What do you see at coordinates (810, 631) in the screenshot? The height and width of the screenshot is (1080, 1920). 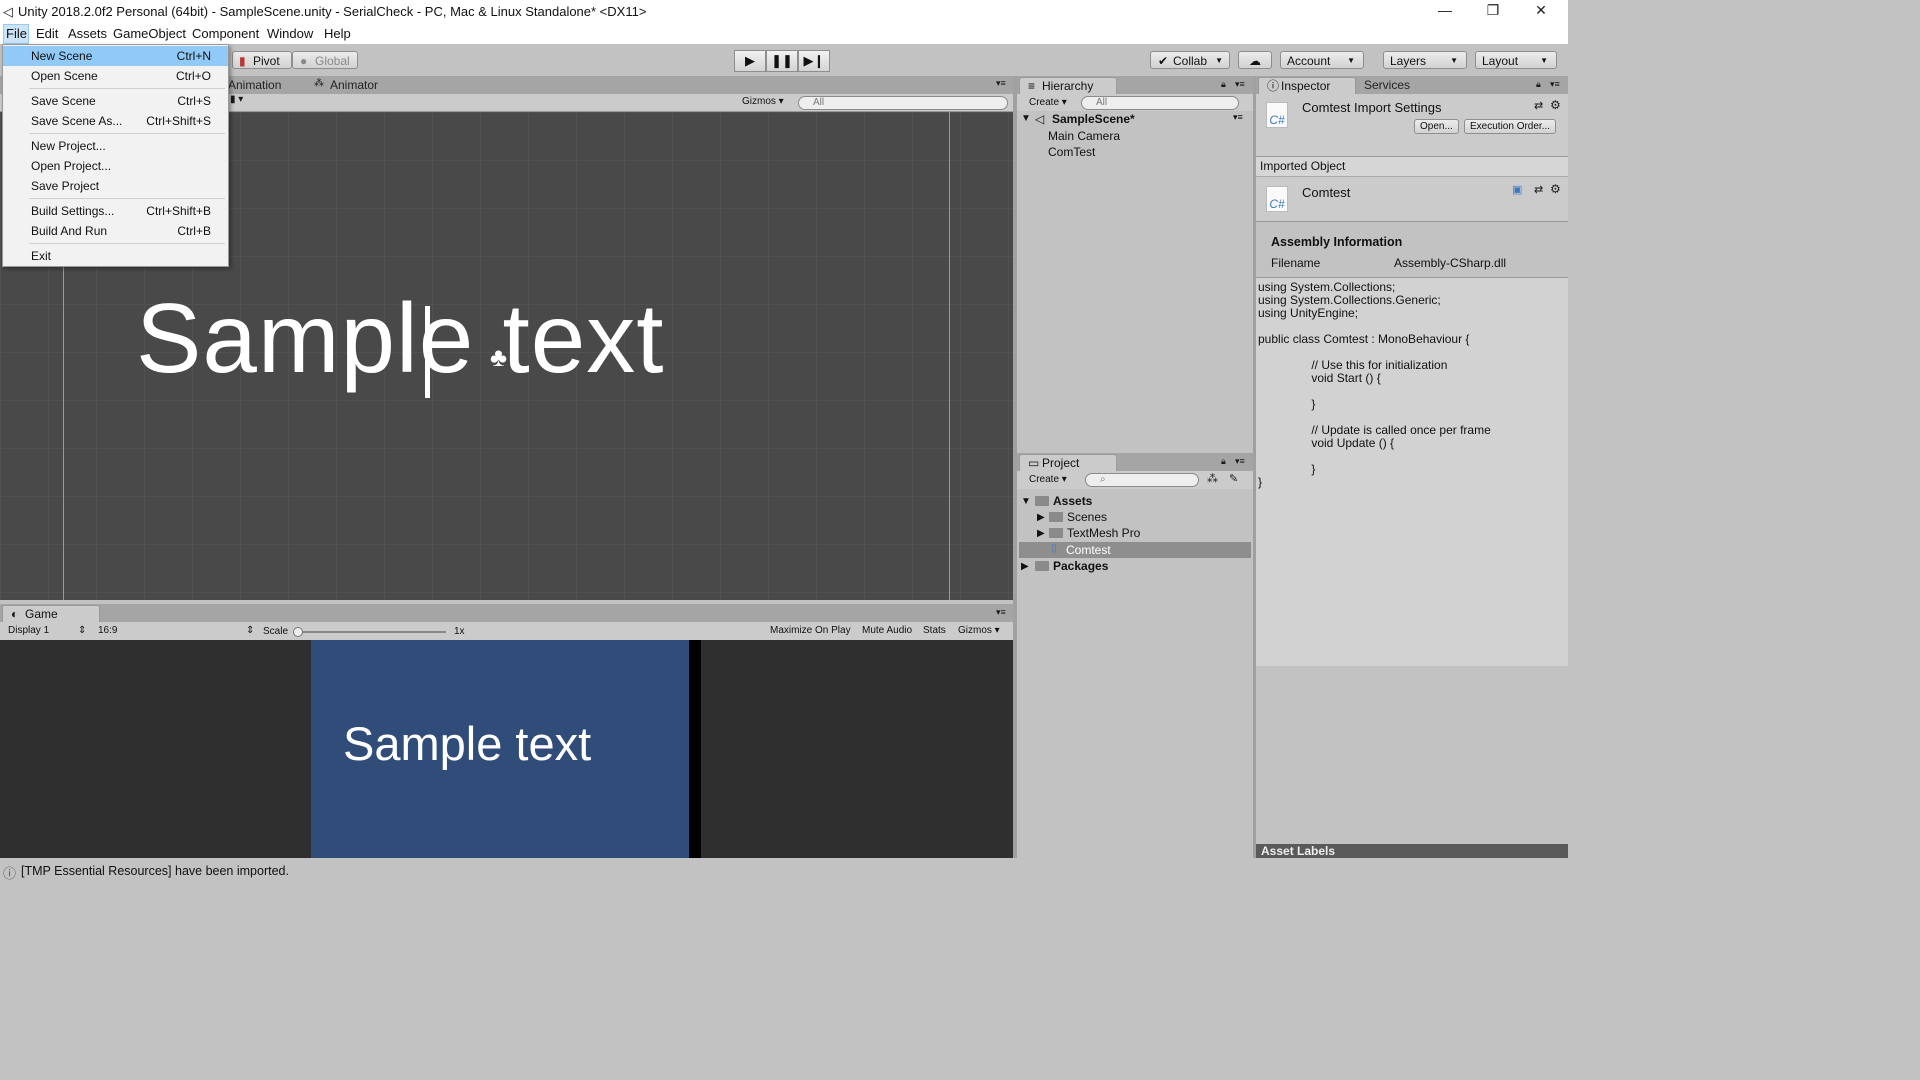 I see `maximize-on-play-toggle: Maximize On Play` at bounding box center [810, 631].